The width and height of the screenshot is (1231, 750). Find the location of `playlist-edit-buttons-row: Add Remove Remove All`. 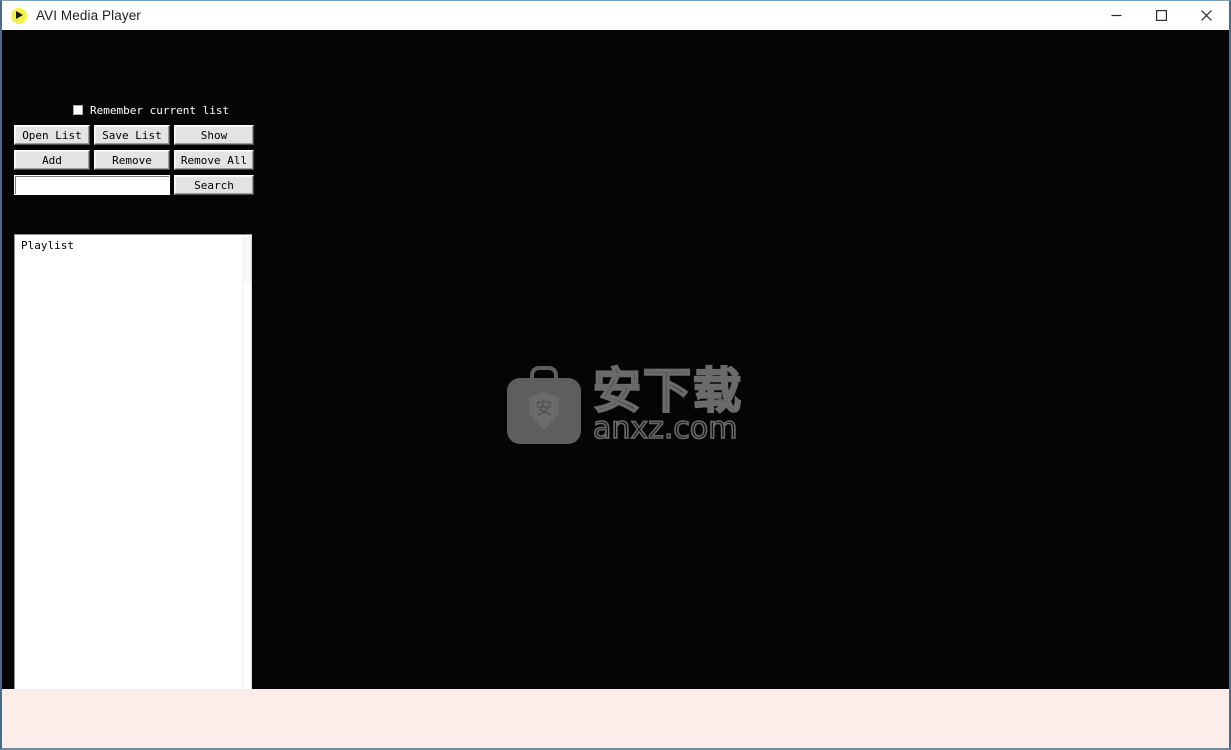

playlist-edit-buttons-row: Add Remove Remove All is located at coordinates (134, 160).